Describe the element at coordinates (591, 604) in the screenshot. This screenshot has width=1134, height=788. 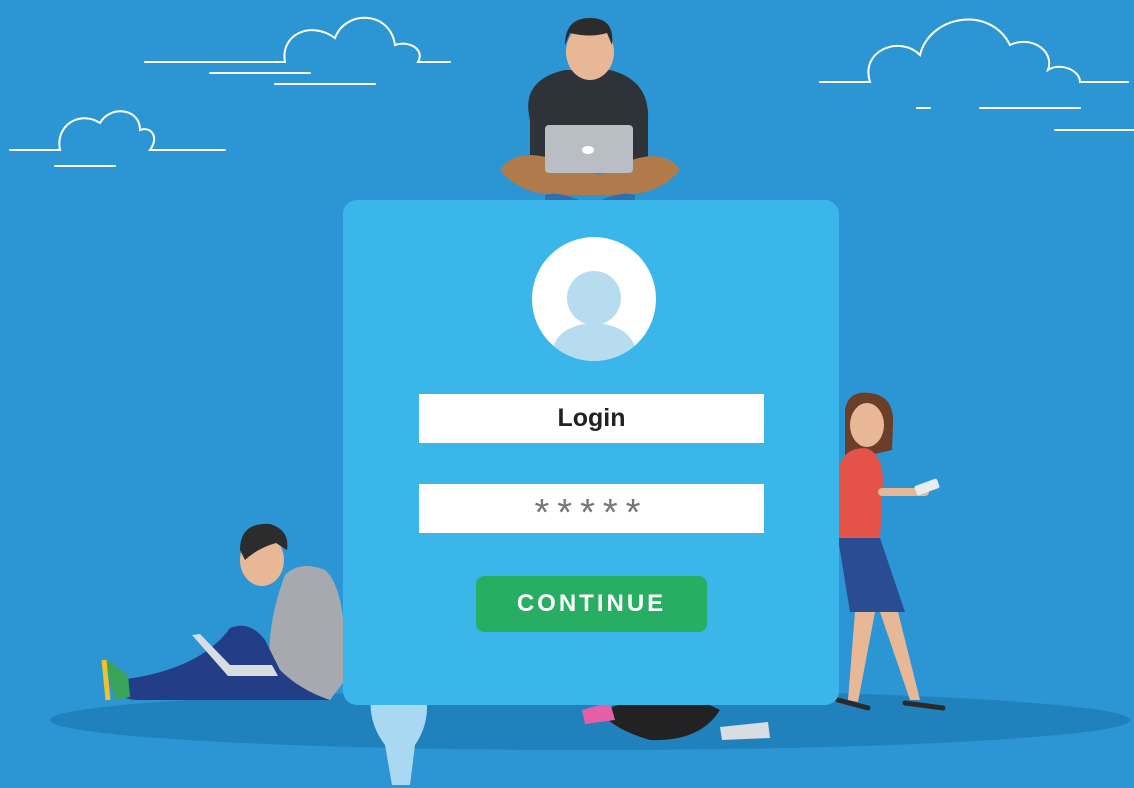
I see `continue-button: CONTINUE` at that location.